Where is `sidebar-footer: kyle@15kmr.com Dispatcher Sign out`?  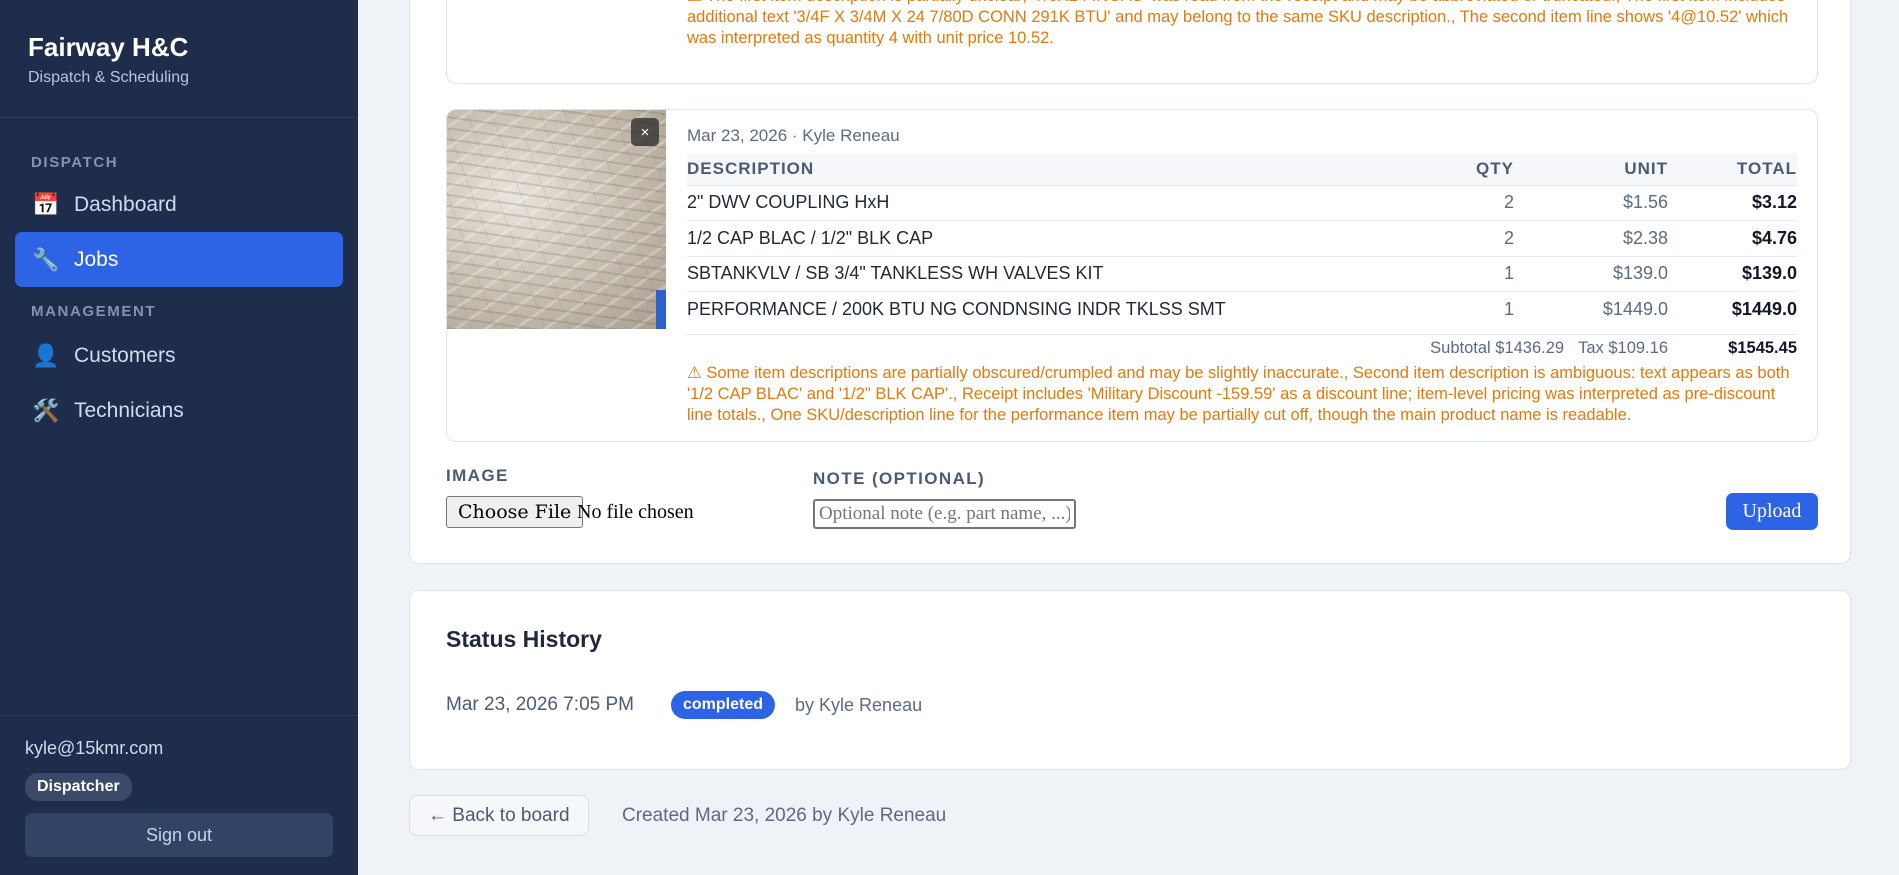
sidebar-footer: kyle@15kmr.com Dispatcher Sign out is located at coordinates (179, 795).